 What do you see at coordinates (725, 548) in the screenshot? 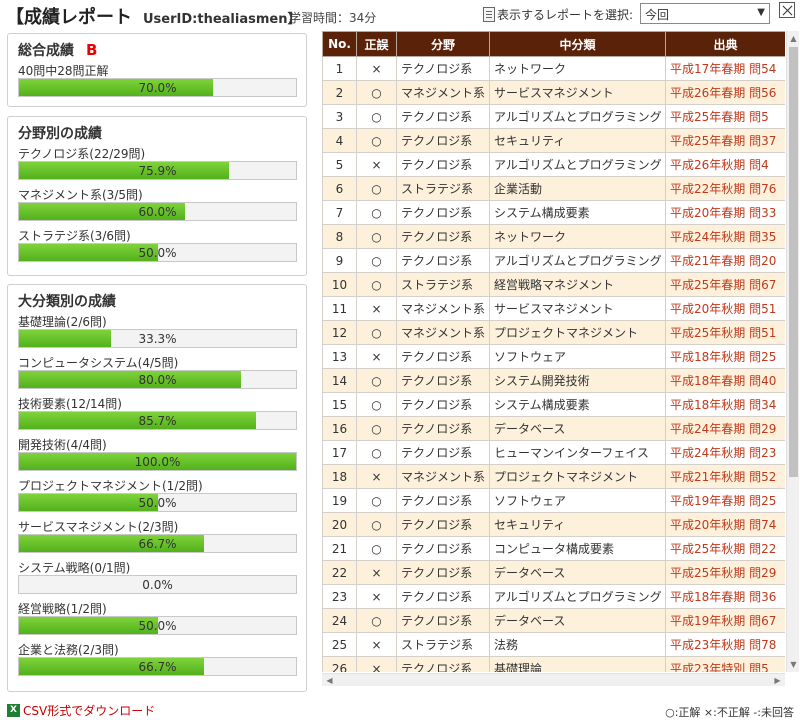
I see `cell-source: 平成25年秋期 問22` at bounding box center [725, 548].